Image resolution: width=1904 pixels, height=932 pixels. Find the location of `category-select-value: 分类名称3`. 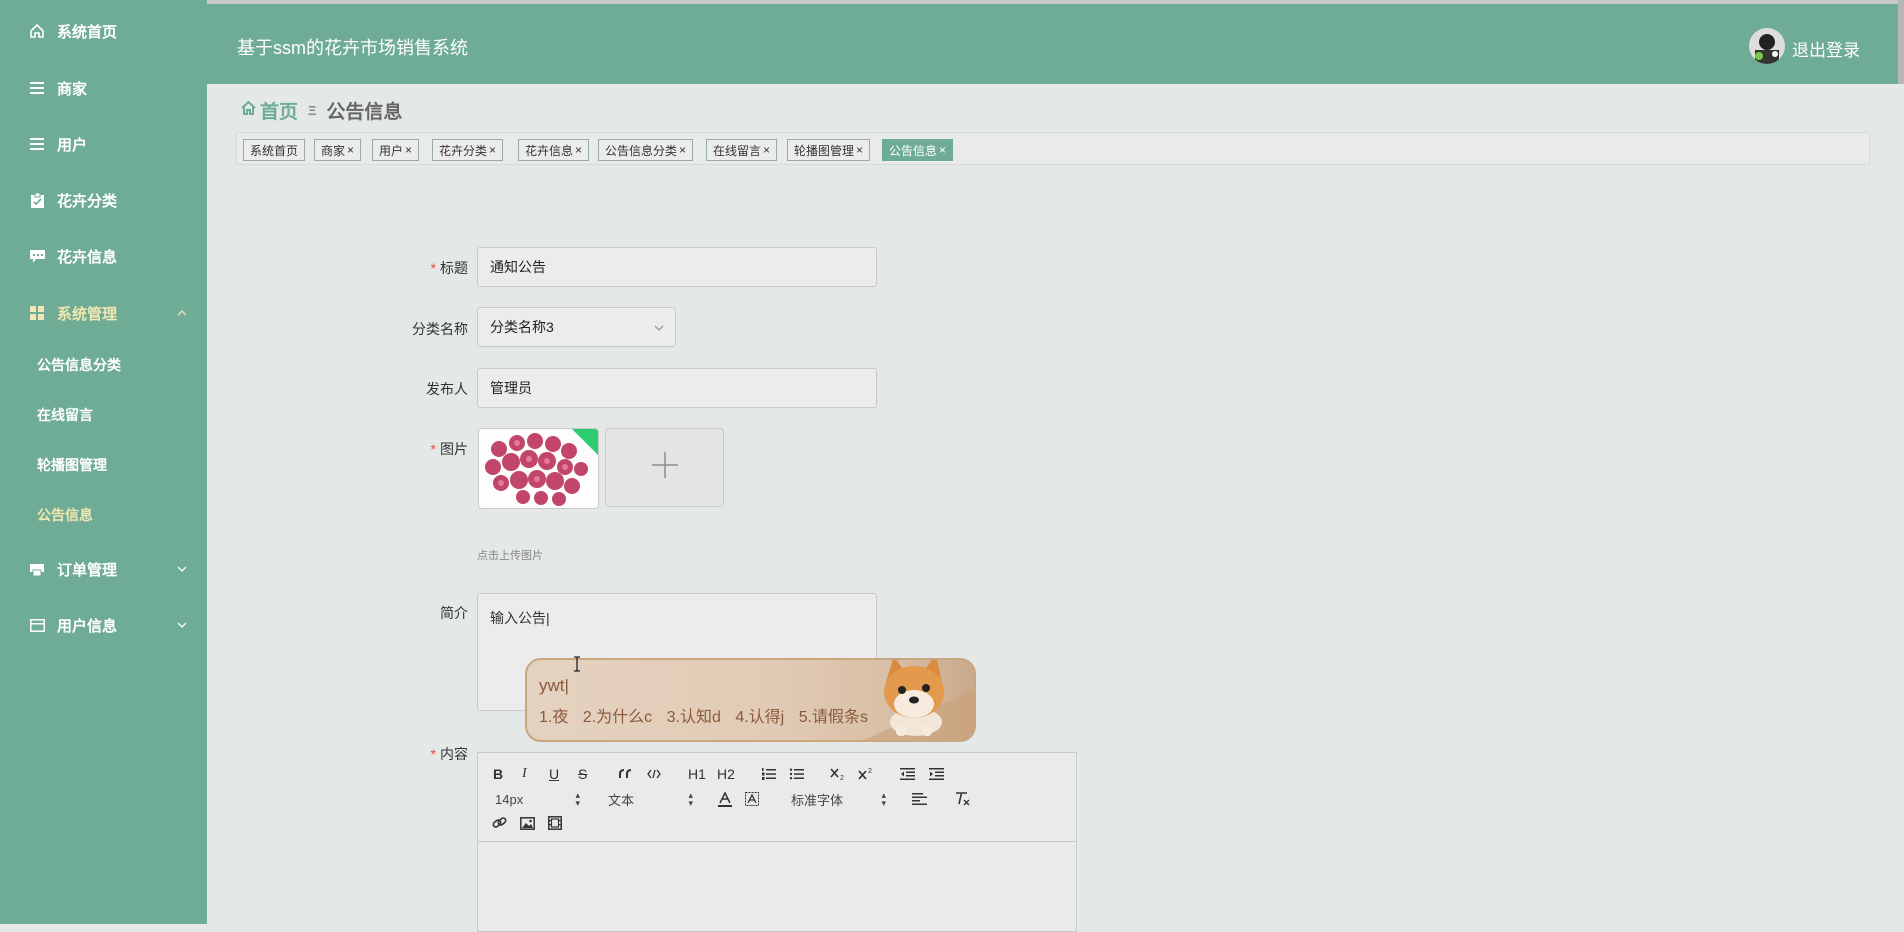

category-select-value: 分类名称3 is located at coordinates (522, 327).